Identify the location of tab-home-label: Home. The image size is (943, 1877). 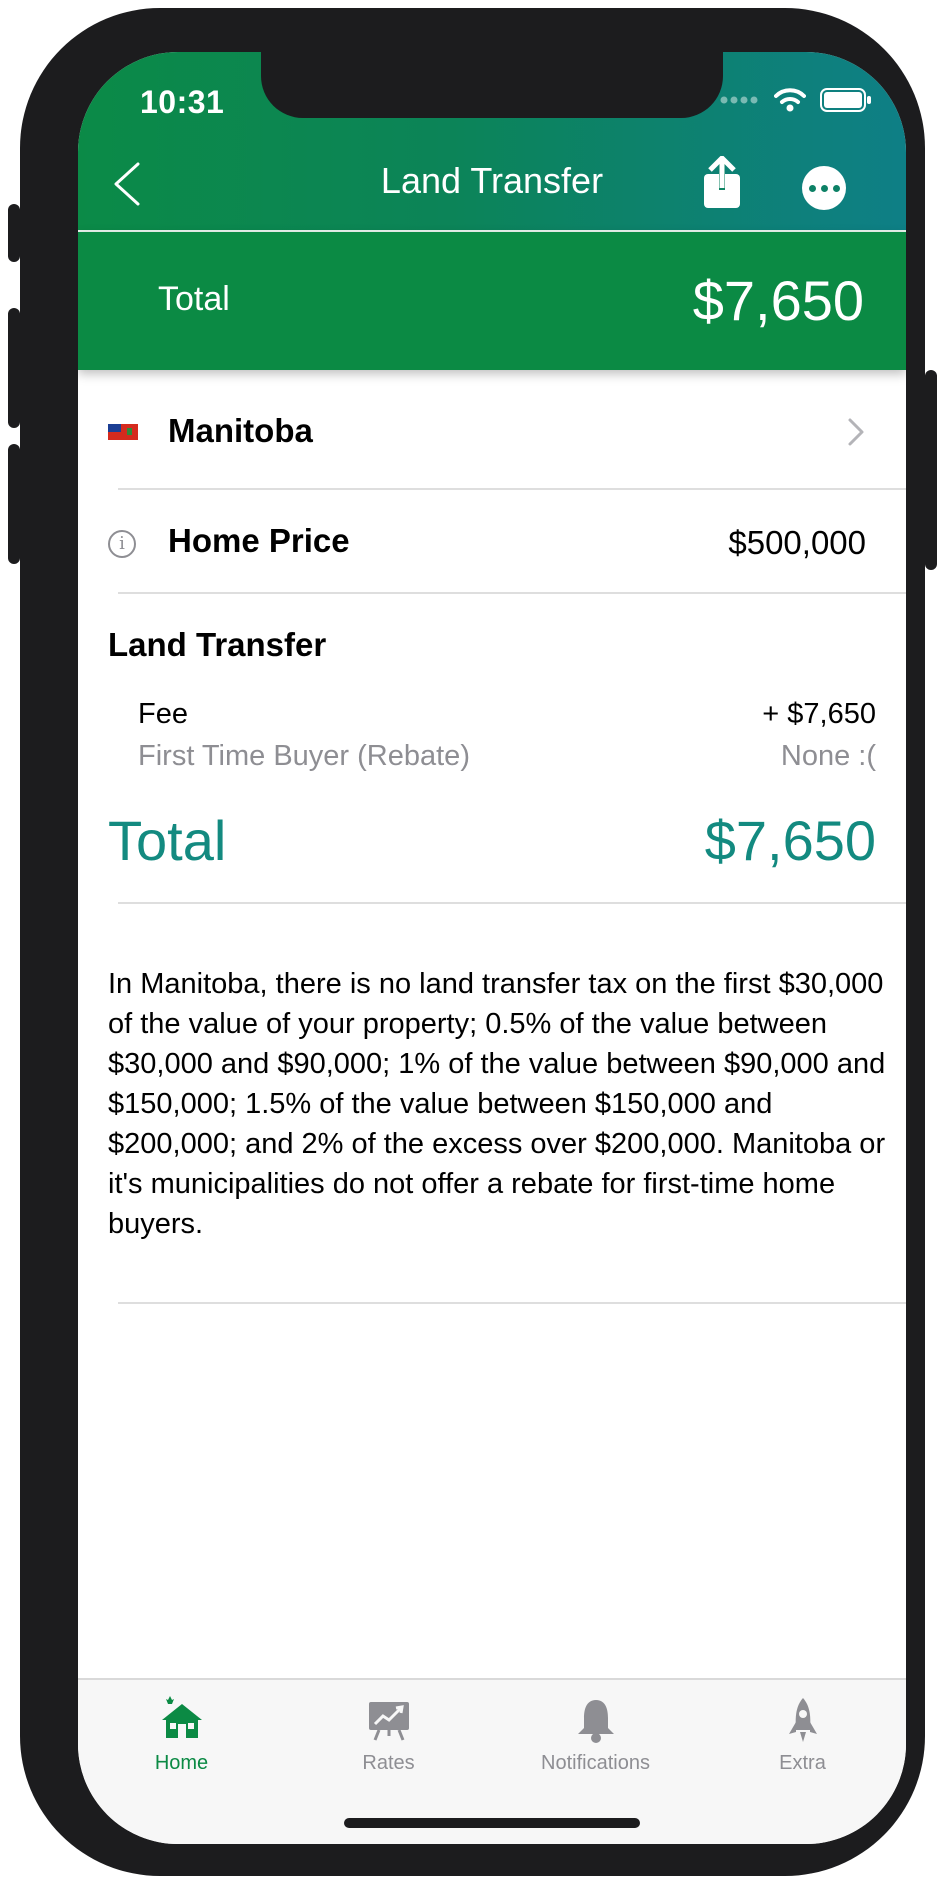
(181, 1763).